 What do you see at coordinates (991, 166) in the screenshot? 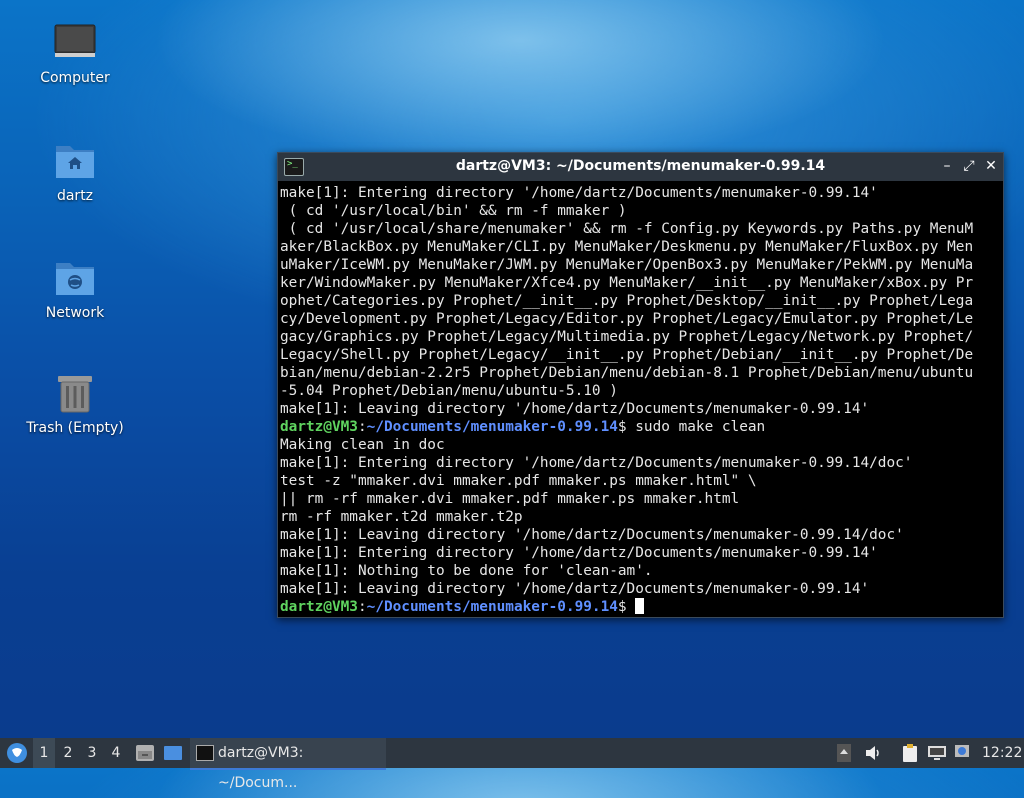
I see `close-button: ✕` at bounding box center [991, 166].